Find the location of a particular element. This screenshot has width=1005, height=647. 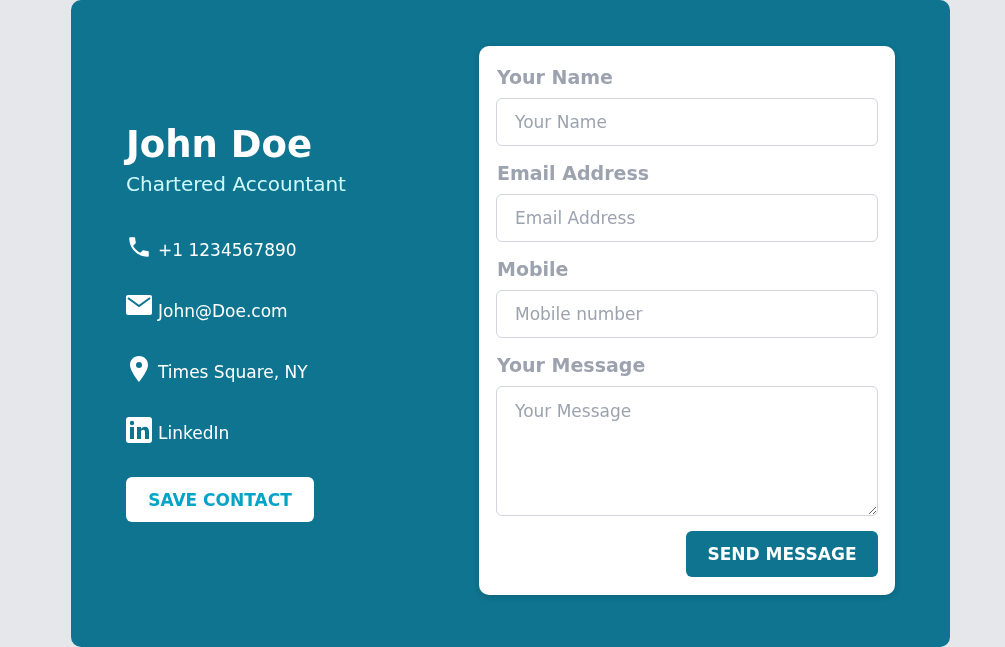

input-field: Email Address is located at coordinates (687, 218).